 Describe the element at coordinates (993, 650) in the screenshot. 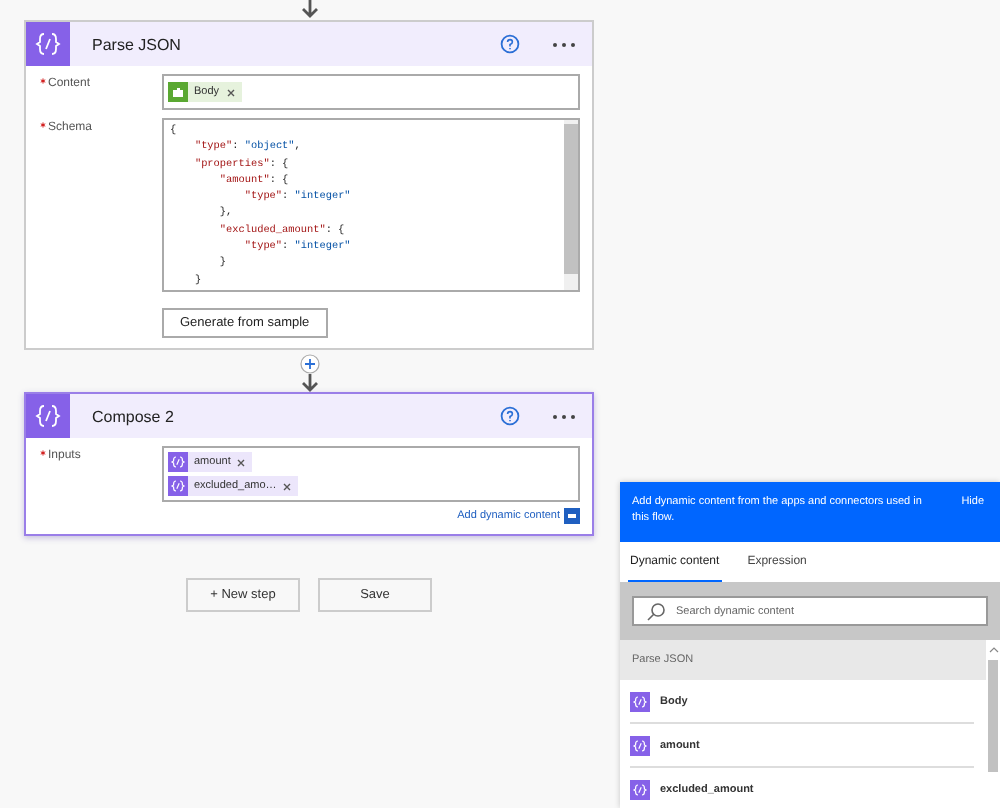

I see `scroll-up-icon` at that location.